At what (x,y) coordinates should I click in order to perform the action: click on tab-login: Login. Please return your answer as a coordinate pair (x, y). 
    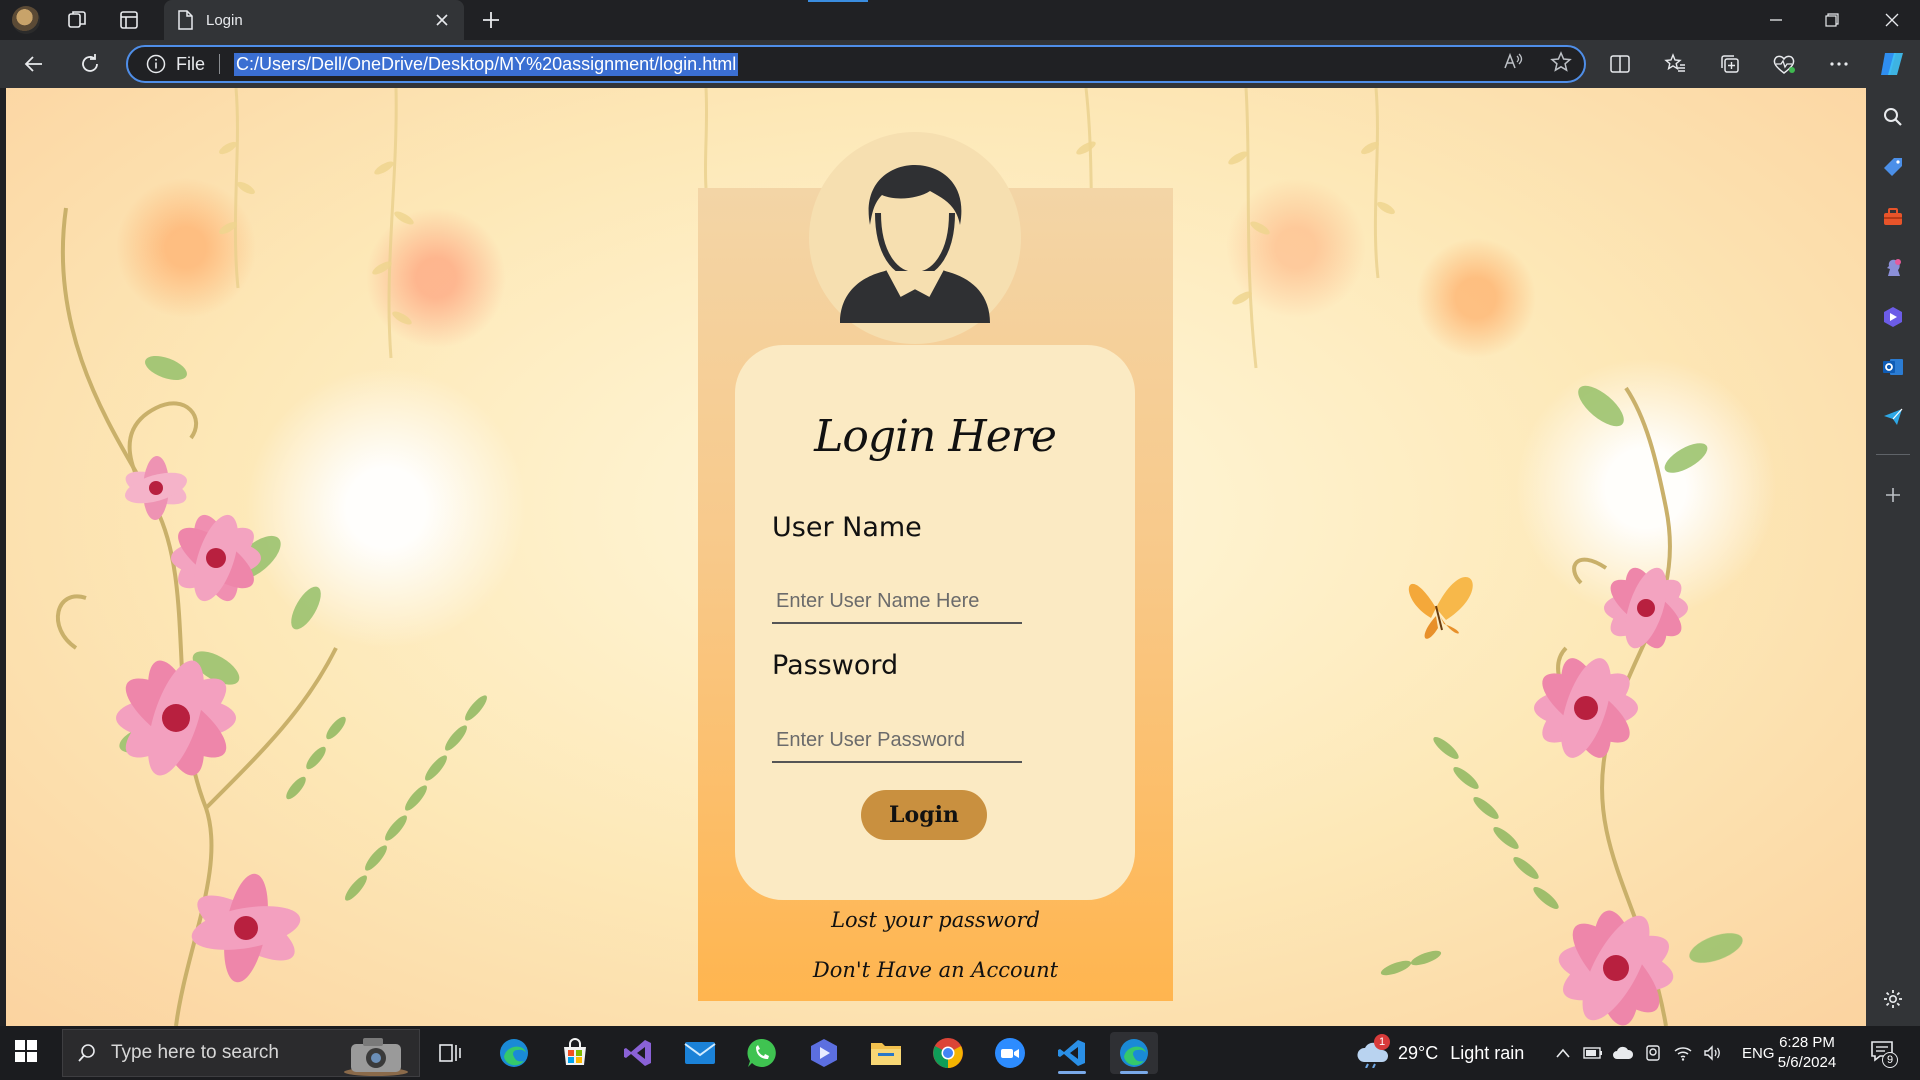
    Looking at the image, I should click on (314, 20).